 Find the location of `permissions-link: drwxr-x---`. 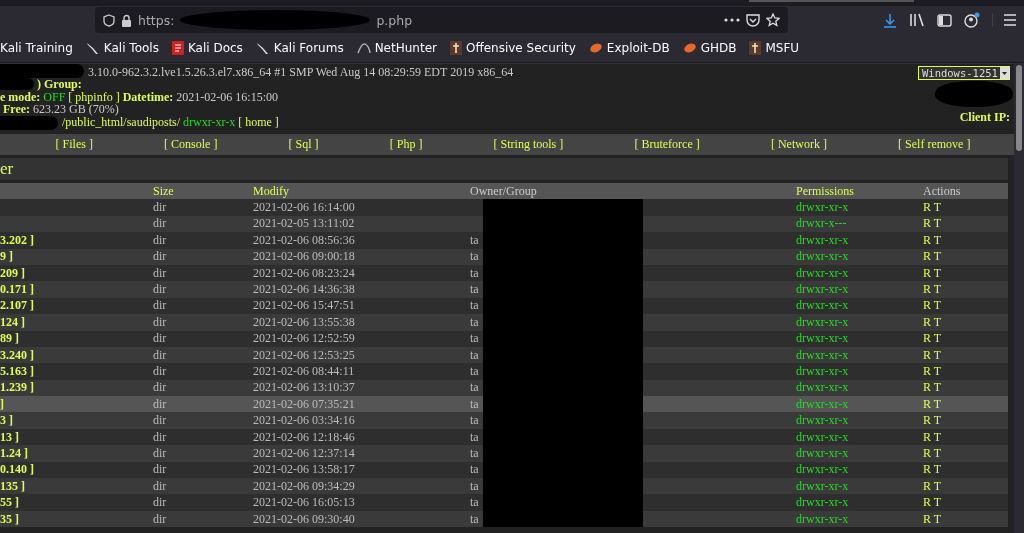

permissions-link: drwxr-x--- is located at coordinates (821, 224).